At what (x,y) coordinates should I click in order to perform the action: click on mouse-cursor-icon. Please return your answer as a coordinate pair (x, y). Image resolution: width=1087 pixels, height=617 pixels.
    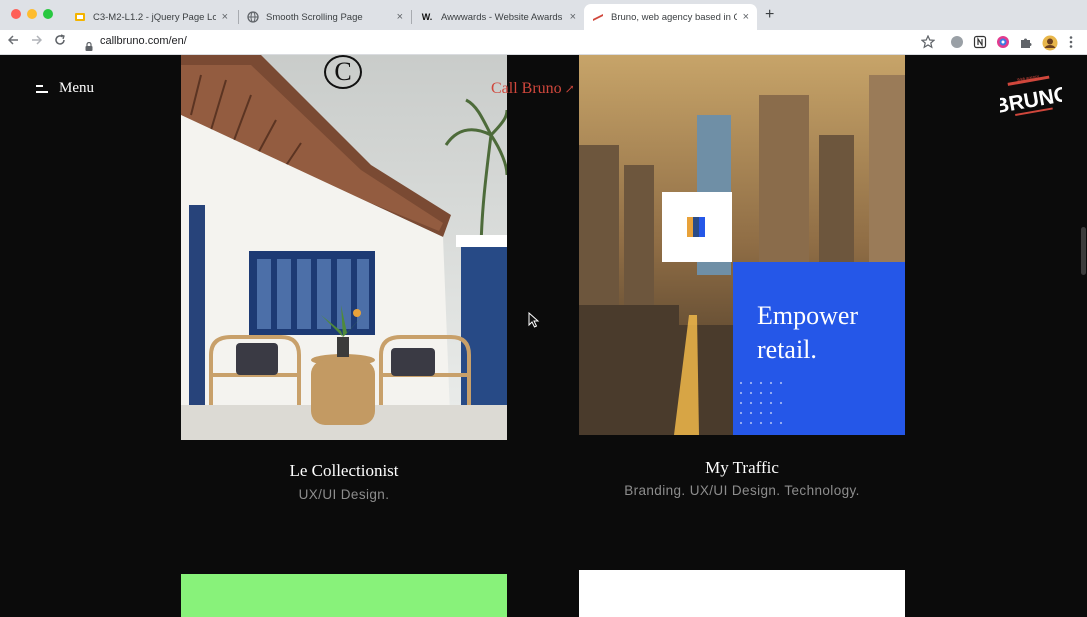
    Looking at the image, I should click on (534, 319).